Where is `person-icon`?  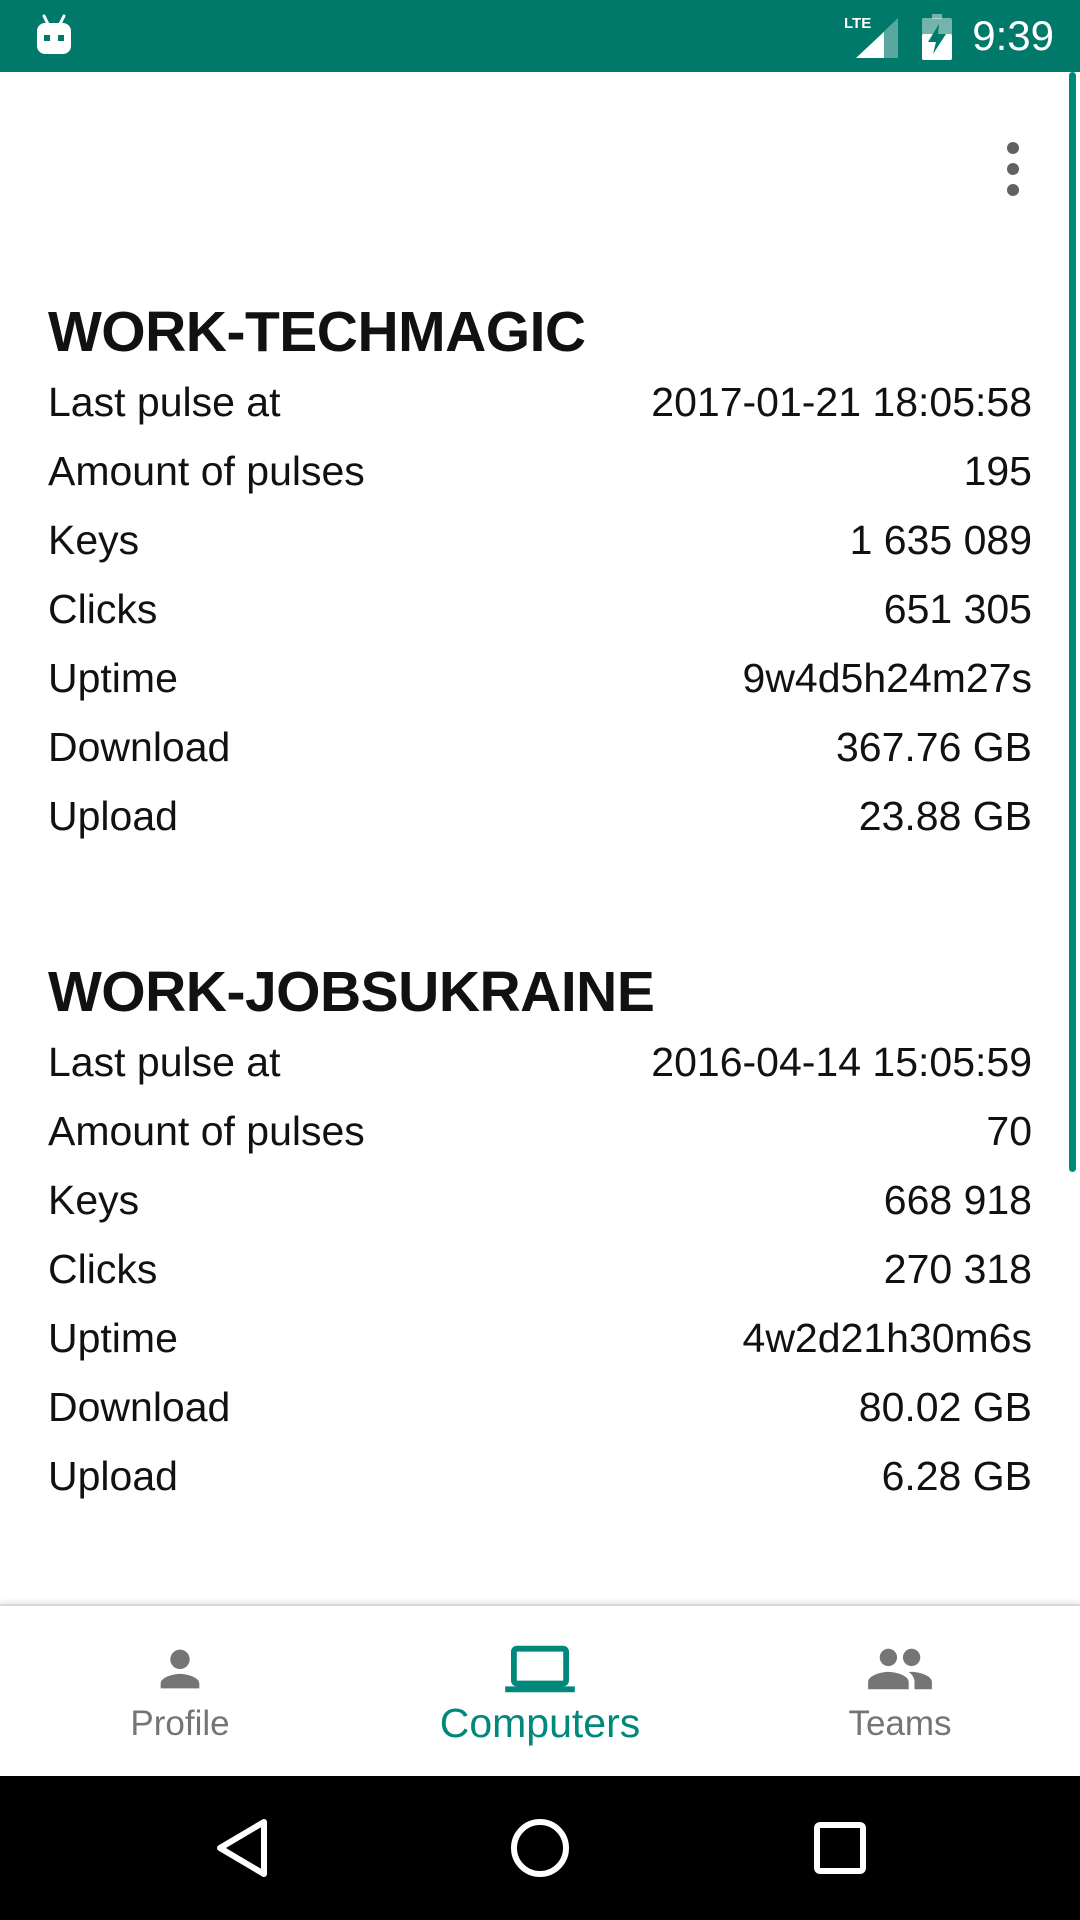 person-icon is located at coordinates (180, 1669).